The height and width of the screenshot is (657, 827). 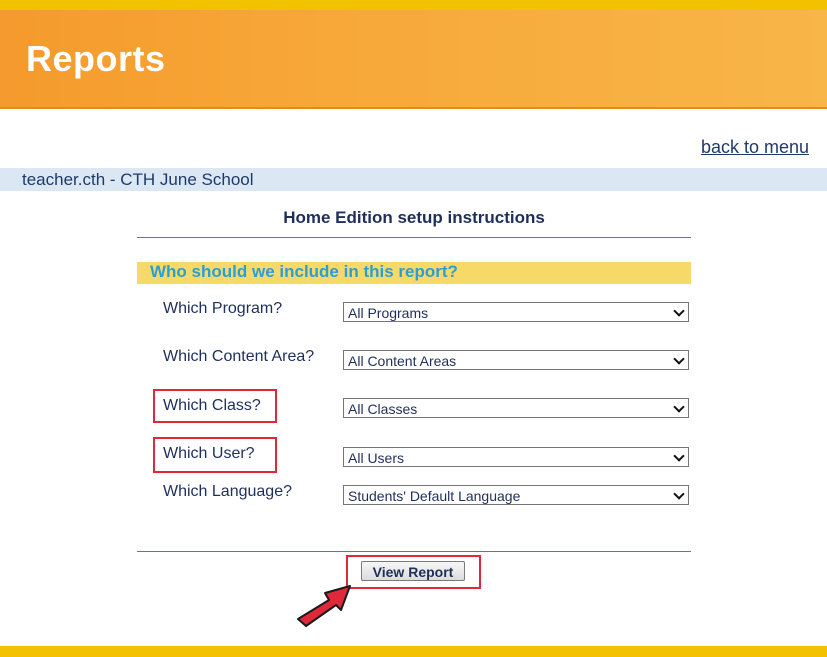 I want to click on content-area-label: Which Content Area?, so click(x=239, y=356).